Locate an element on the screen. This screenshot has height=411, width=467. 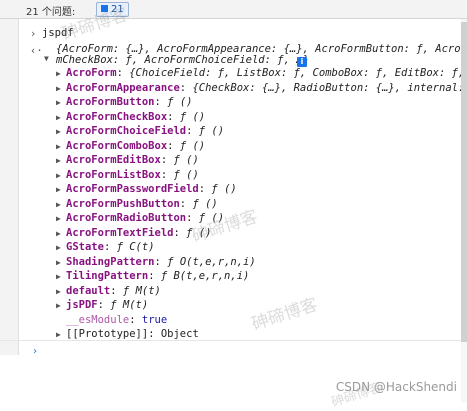
property-key: AcroFormTextField is located at coordinates (120, 232).